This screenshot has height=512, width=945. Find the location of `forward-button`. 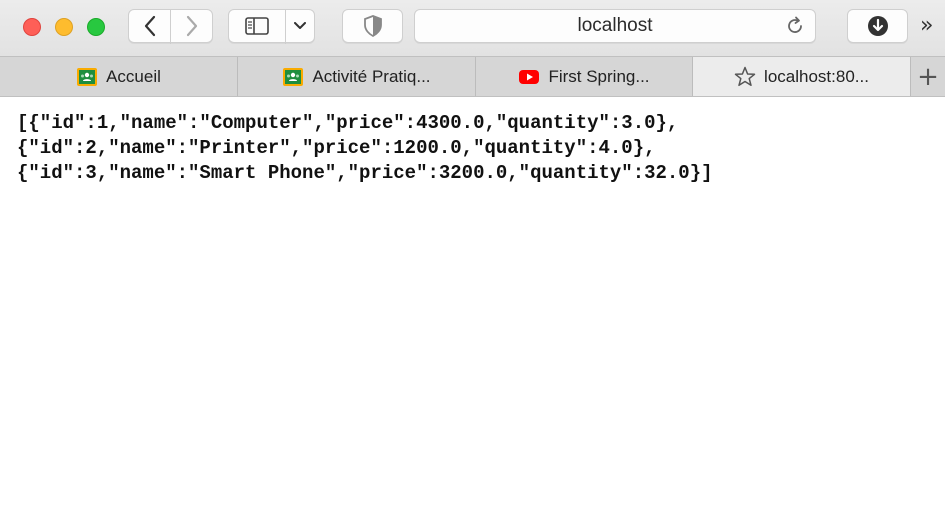

forward-button is located at coordinates (191, 26).